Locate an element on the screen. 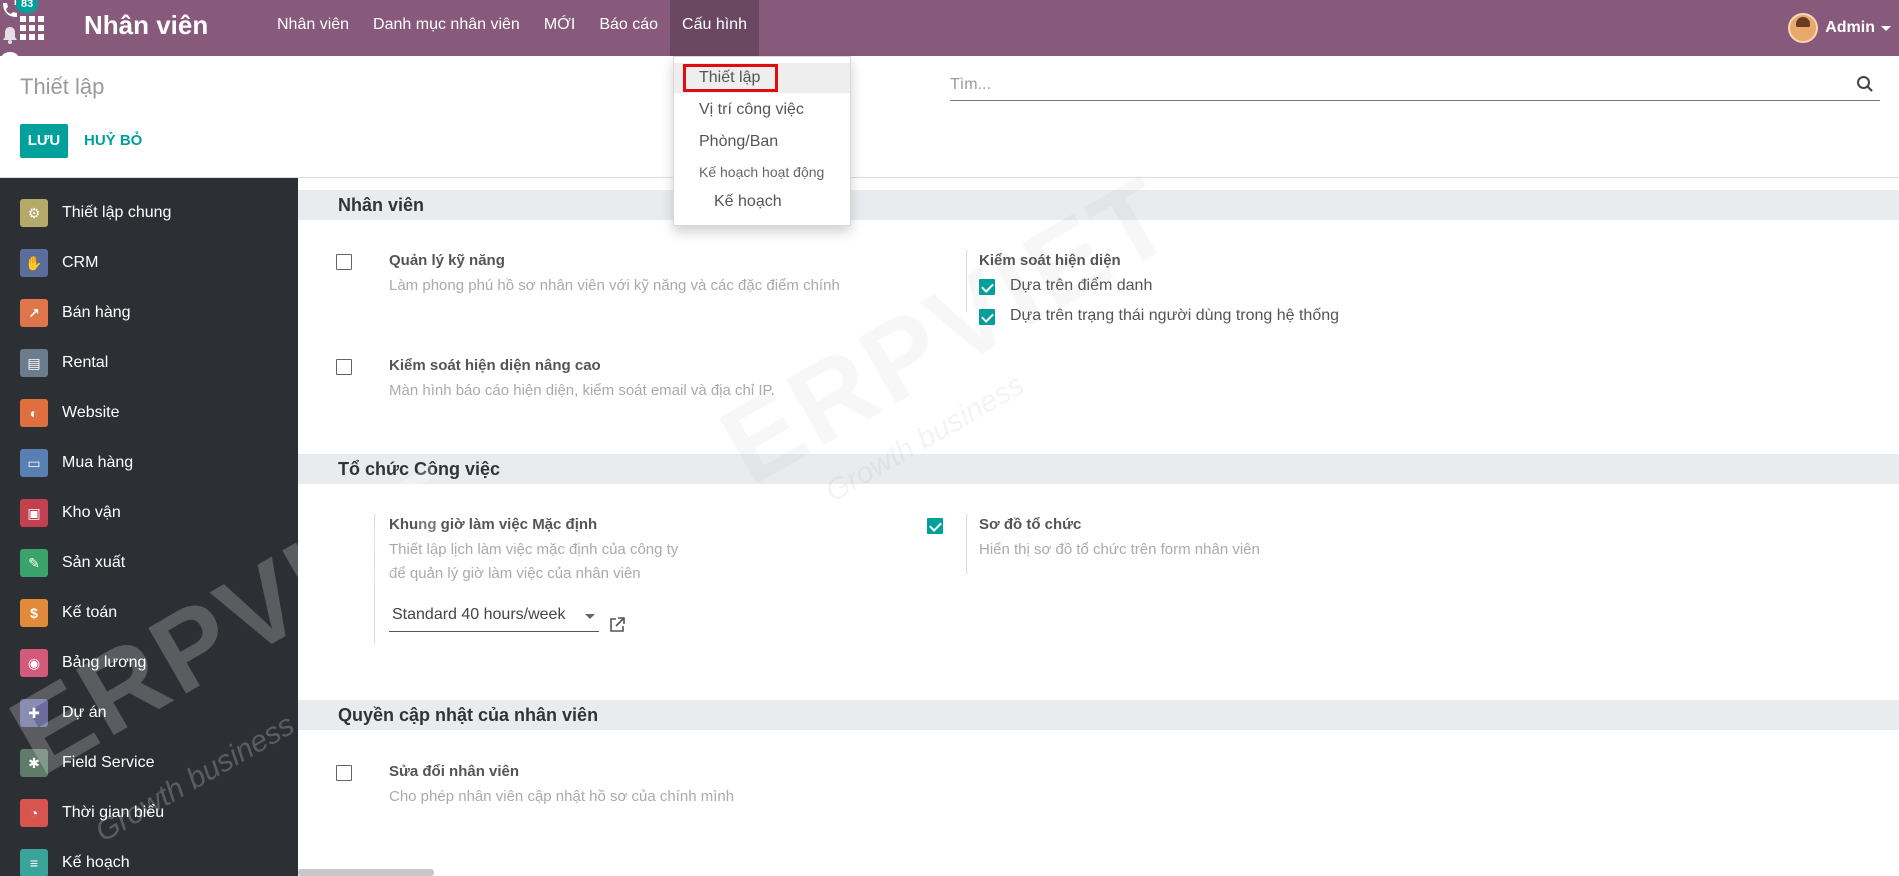 This screenshot has height=876, width=1899. sidebar-item-label: Mua hàng is located at coordinates (98, 462).